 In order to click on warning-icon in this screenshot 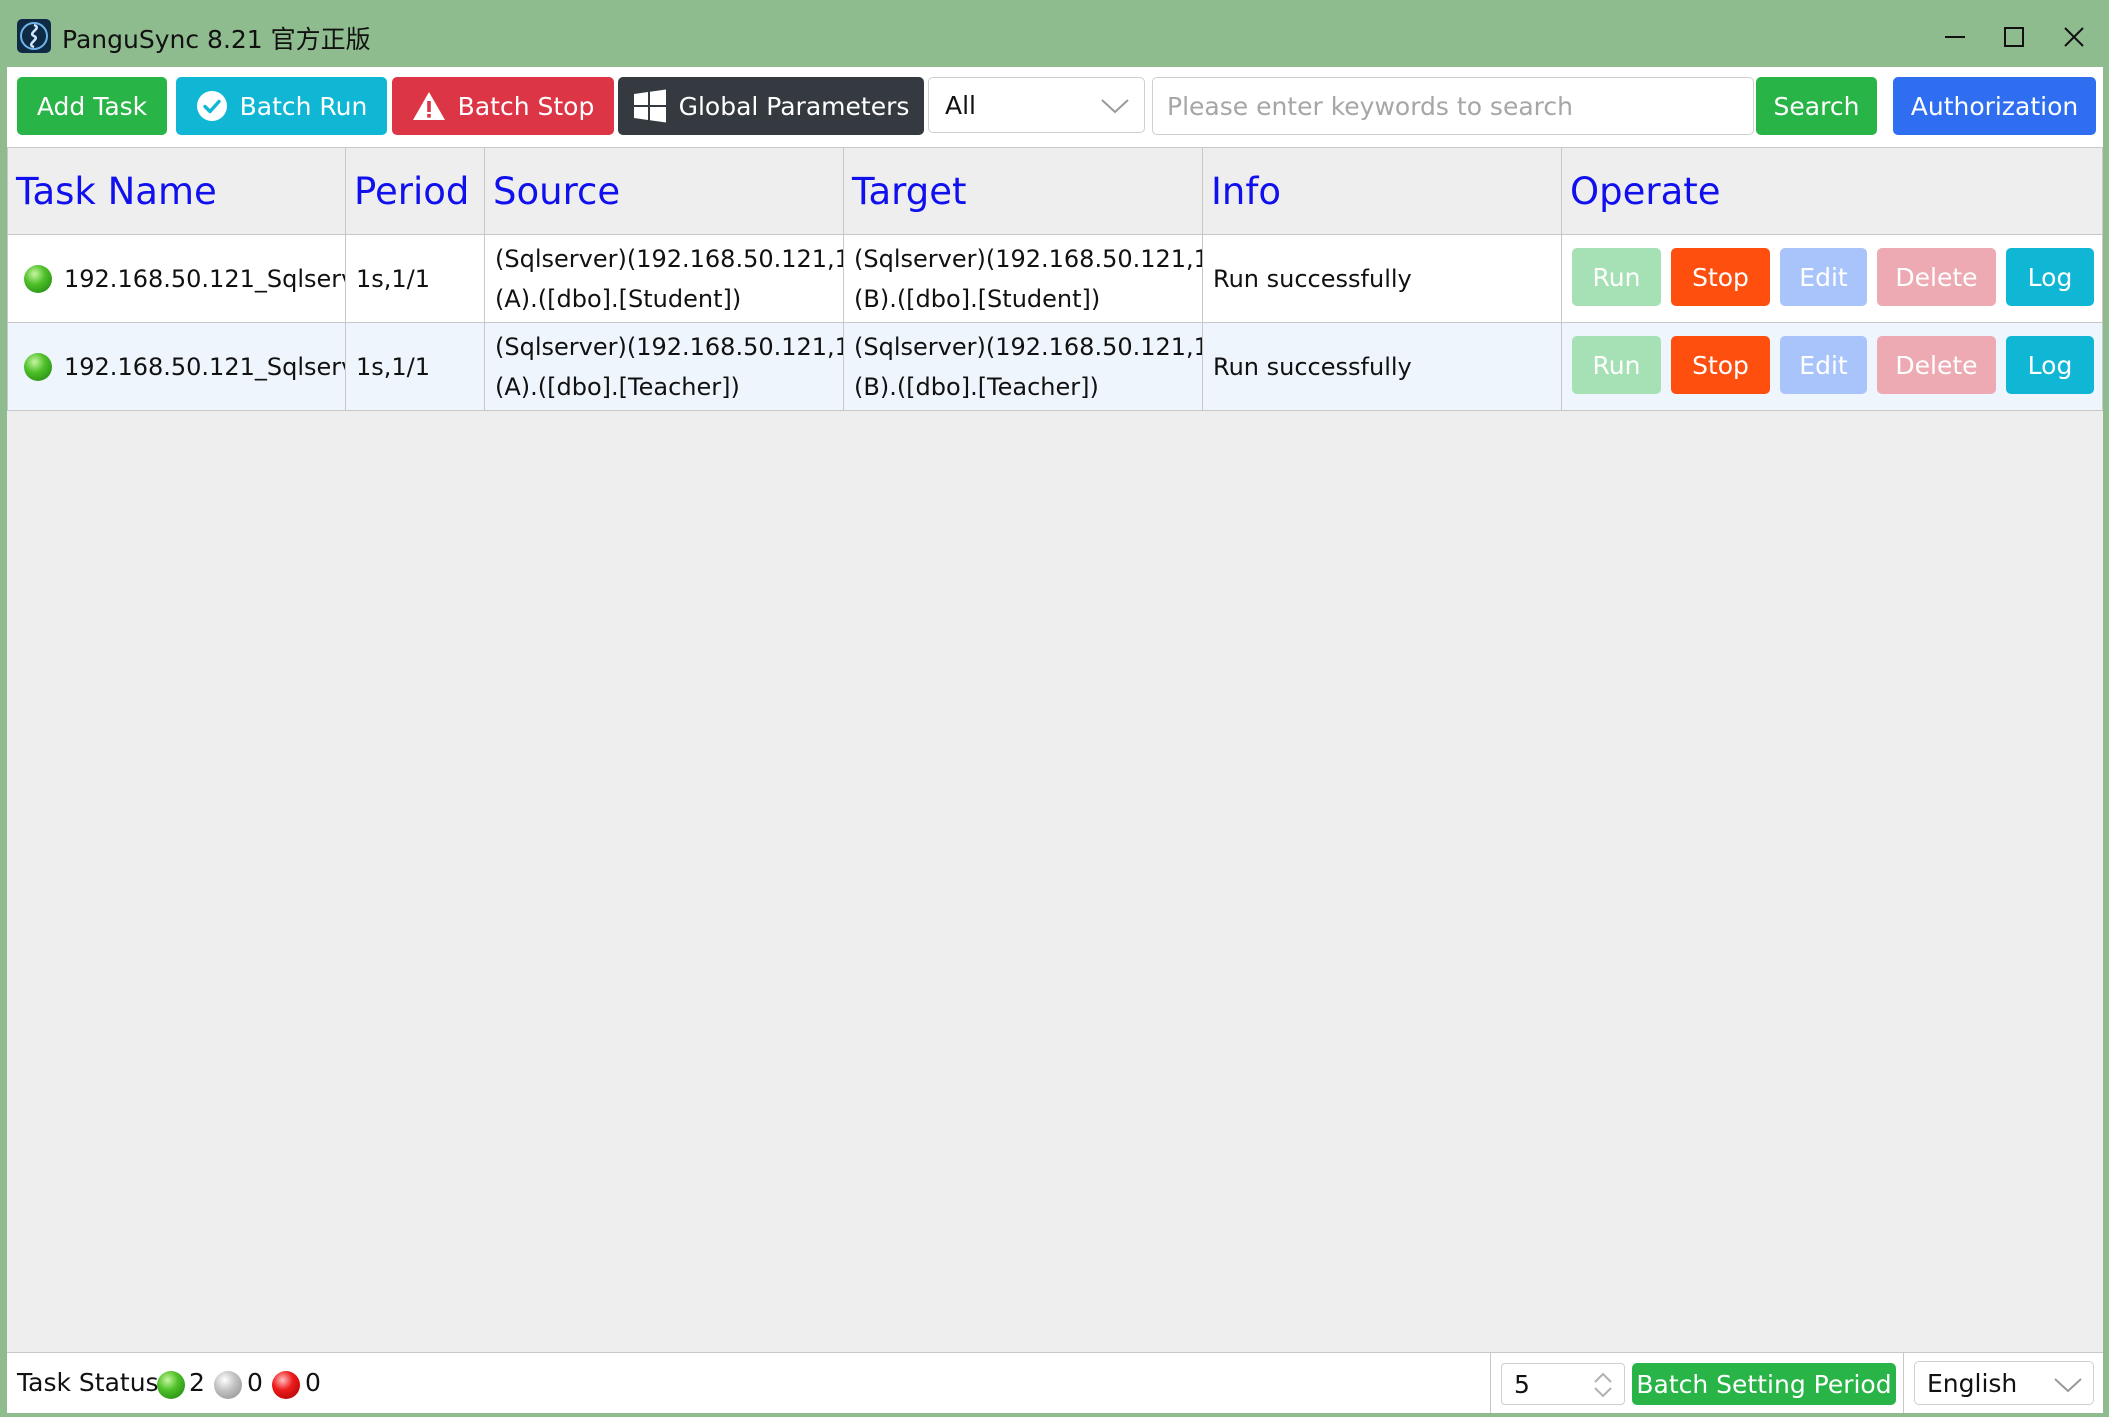, I will do `click(428, 106)`.